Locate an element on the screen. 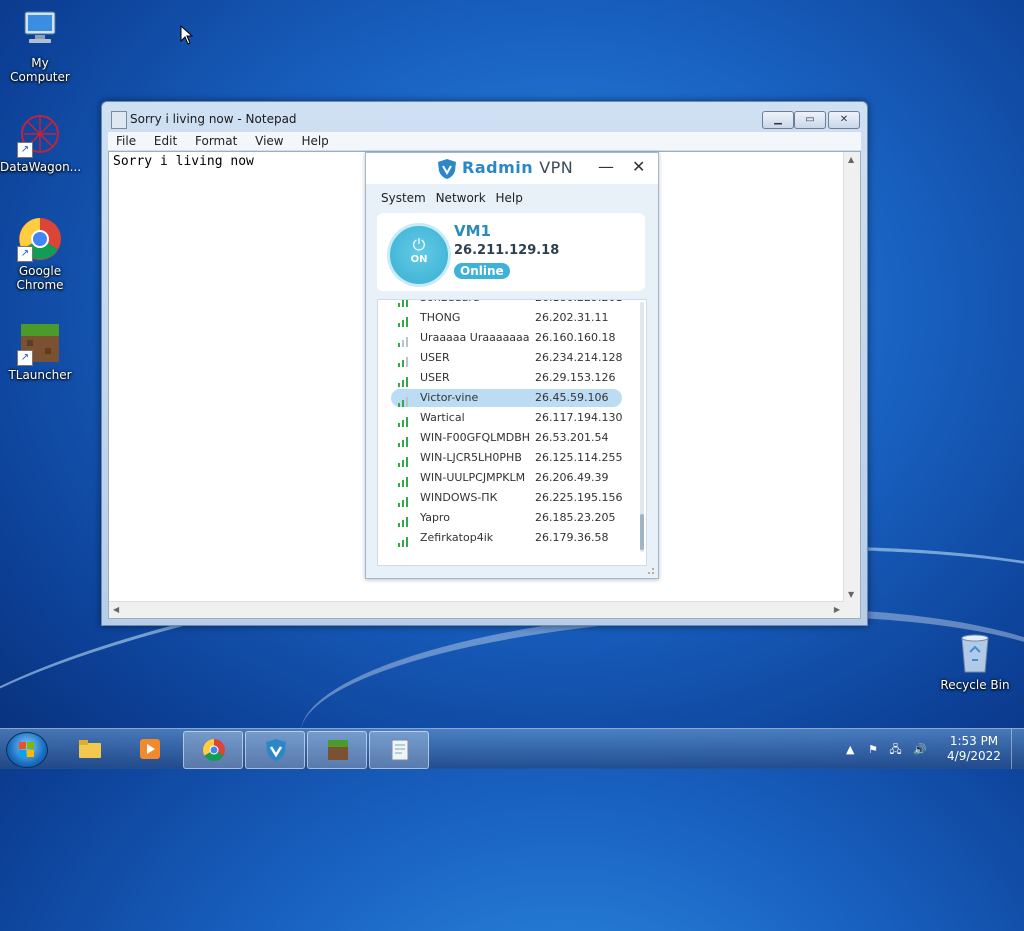 The height and width of the screenshot is (931, 1024). radmin-title-bar: Radmin VPN — ✕ is located at coordinates (512, 168).